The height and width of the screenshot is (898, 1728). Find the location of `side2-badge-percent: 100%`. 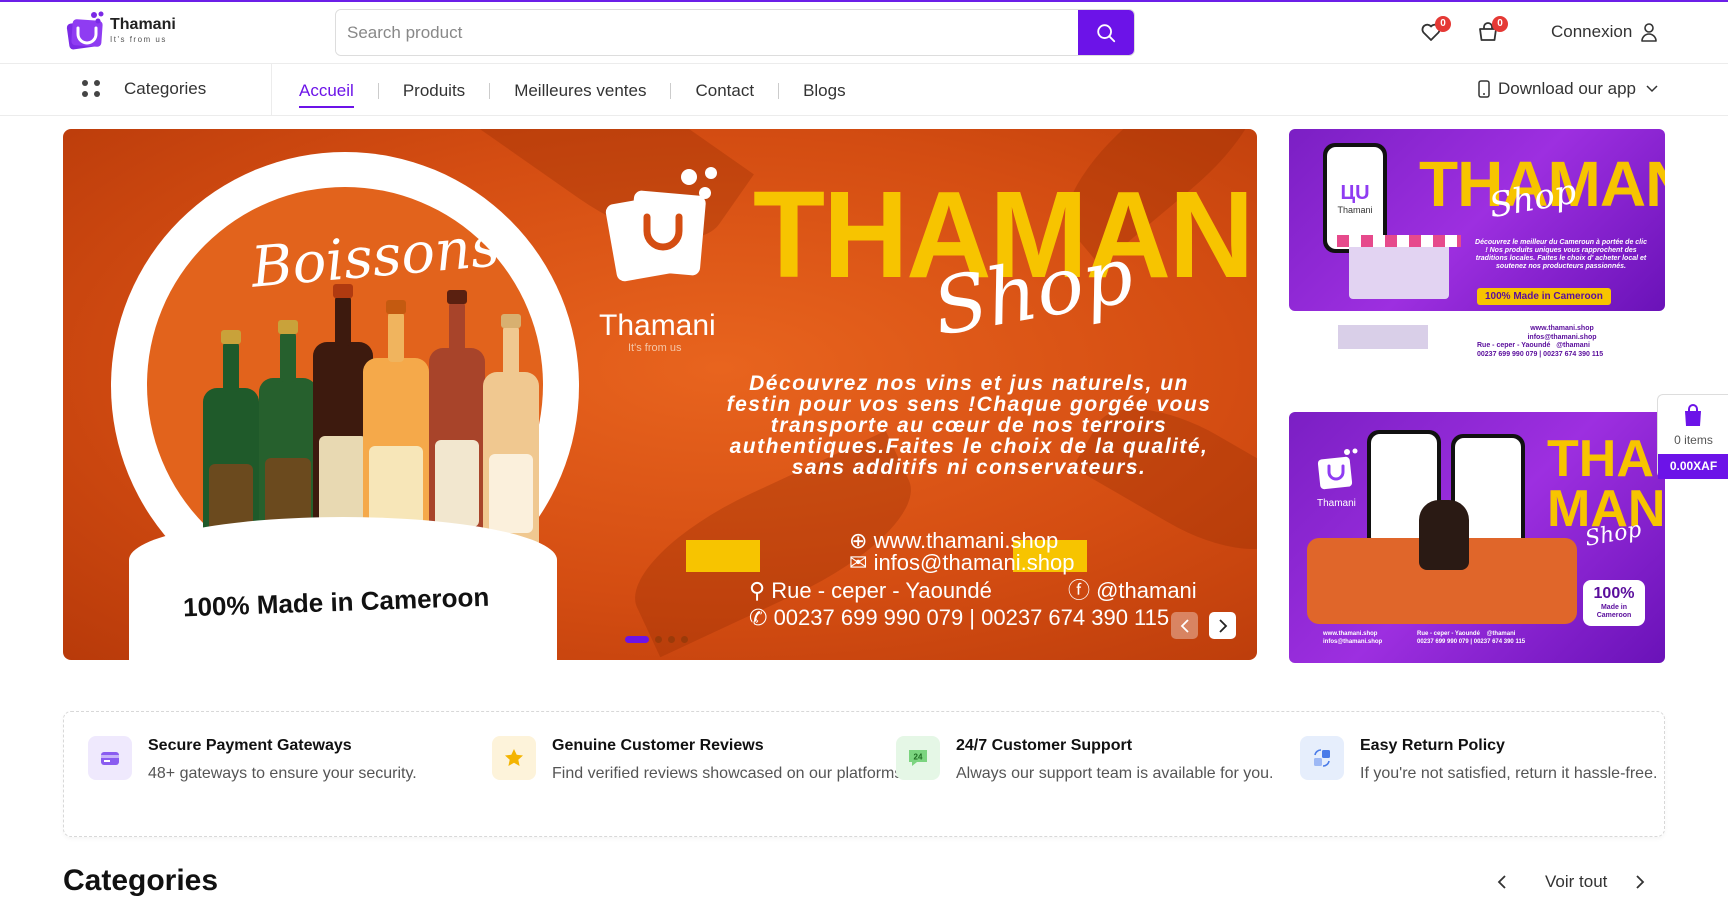

side2-badge-percent: 100% is located at coordinates (1614, 593).